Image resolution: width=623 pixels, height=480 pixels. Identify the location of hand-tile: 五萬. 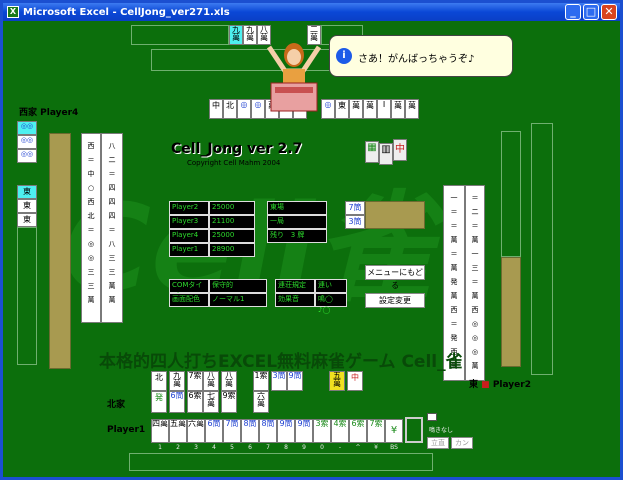
(178, 431).